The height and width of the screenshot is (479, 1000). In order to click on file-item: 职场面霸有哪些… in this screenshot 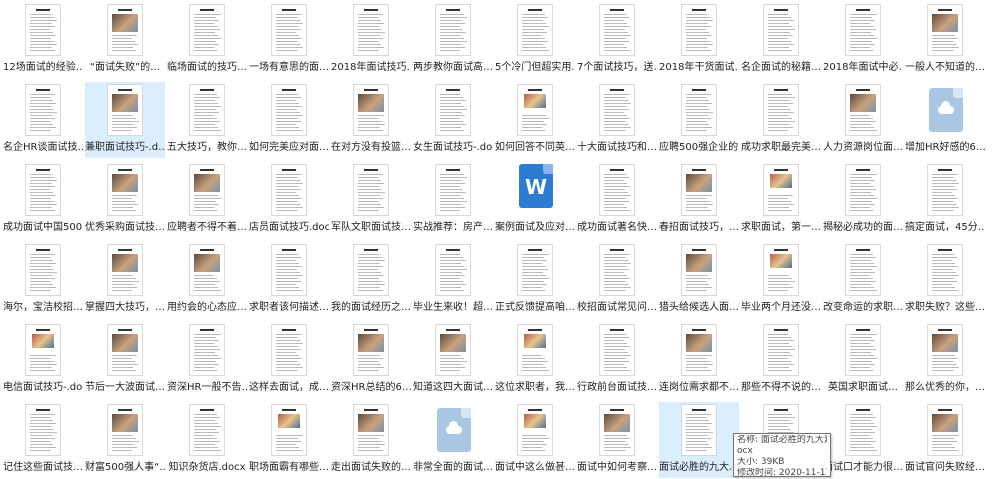, I will do `click(289, 440)`.